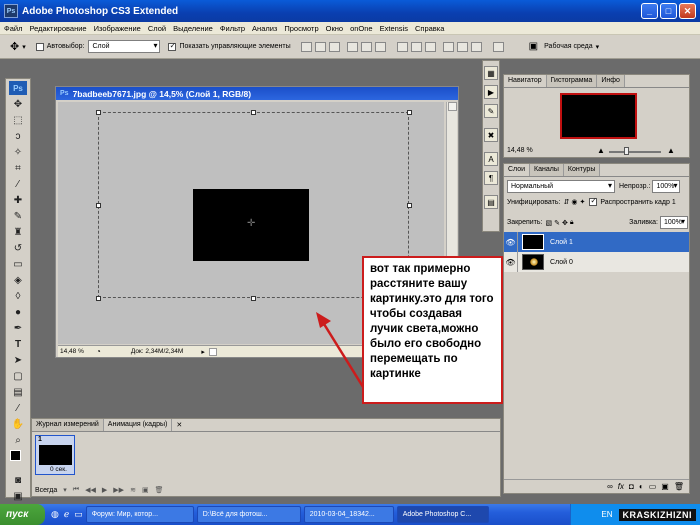  Describe the element at coordinates (18, 312) in the screenshot. I see `dodge-tool-icon: ●` at that location.